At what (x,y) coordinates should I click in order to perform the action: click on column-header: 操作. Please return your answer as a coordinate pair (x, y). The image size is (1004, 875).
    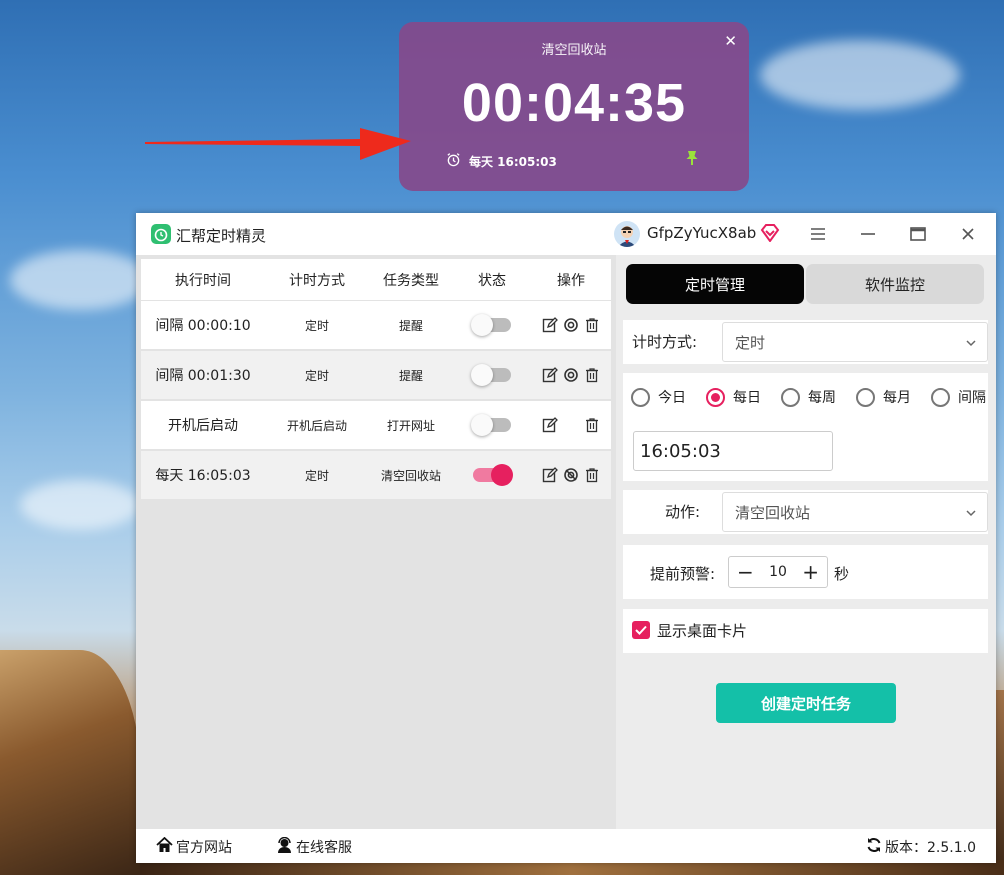
    Looking at the image, I should click on (571, 280).